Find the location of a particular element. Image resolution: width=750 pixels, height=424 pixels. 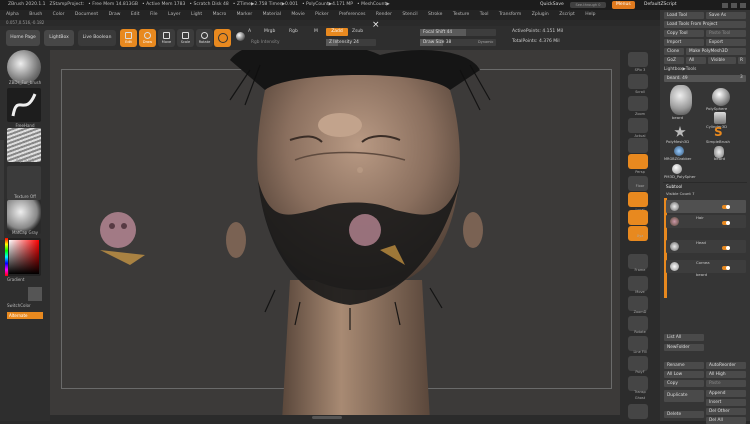

menu-light: Light is located at coordinates (196, 14).